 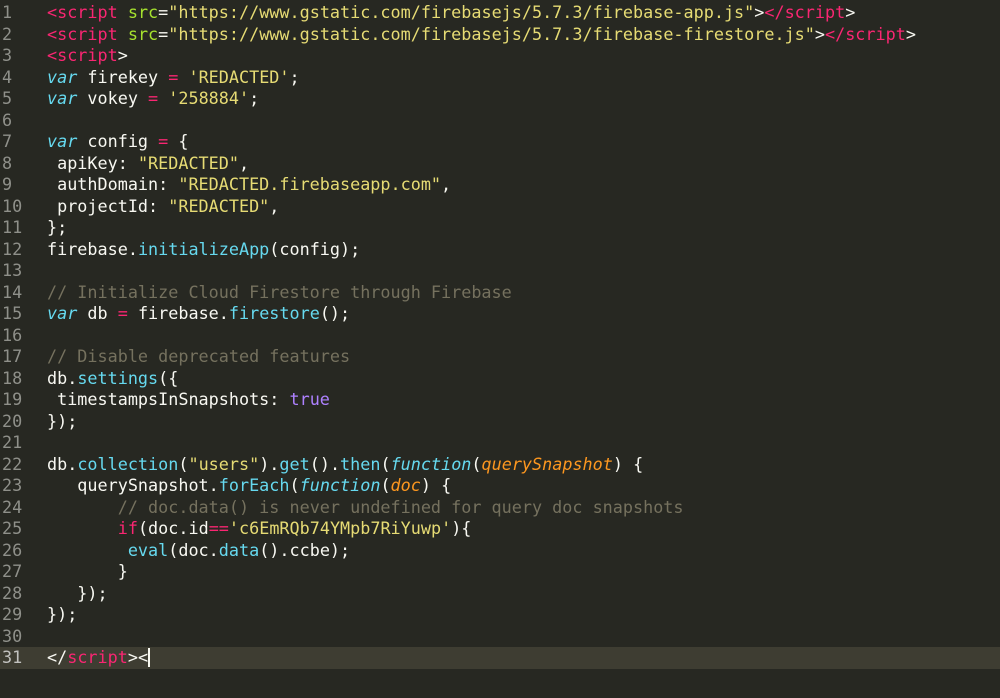 I want to click on code-token: )., so click(x=269, y=463).